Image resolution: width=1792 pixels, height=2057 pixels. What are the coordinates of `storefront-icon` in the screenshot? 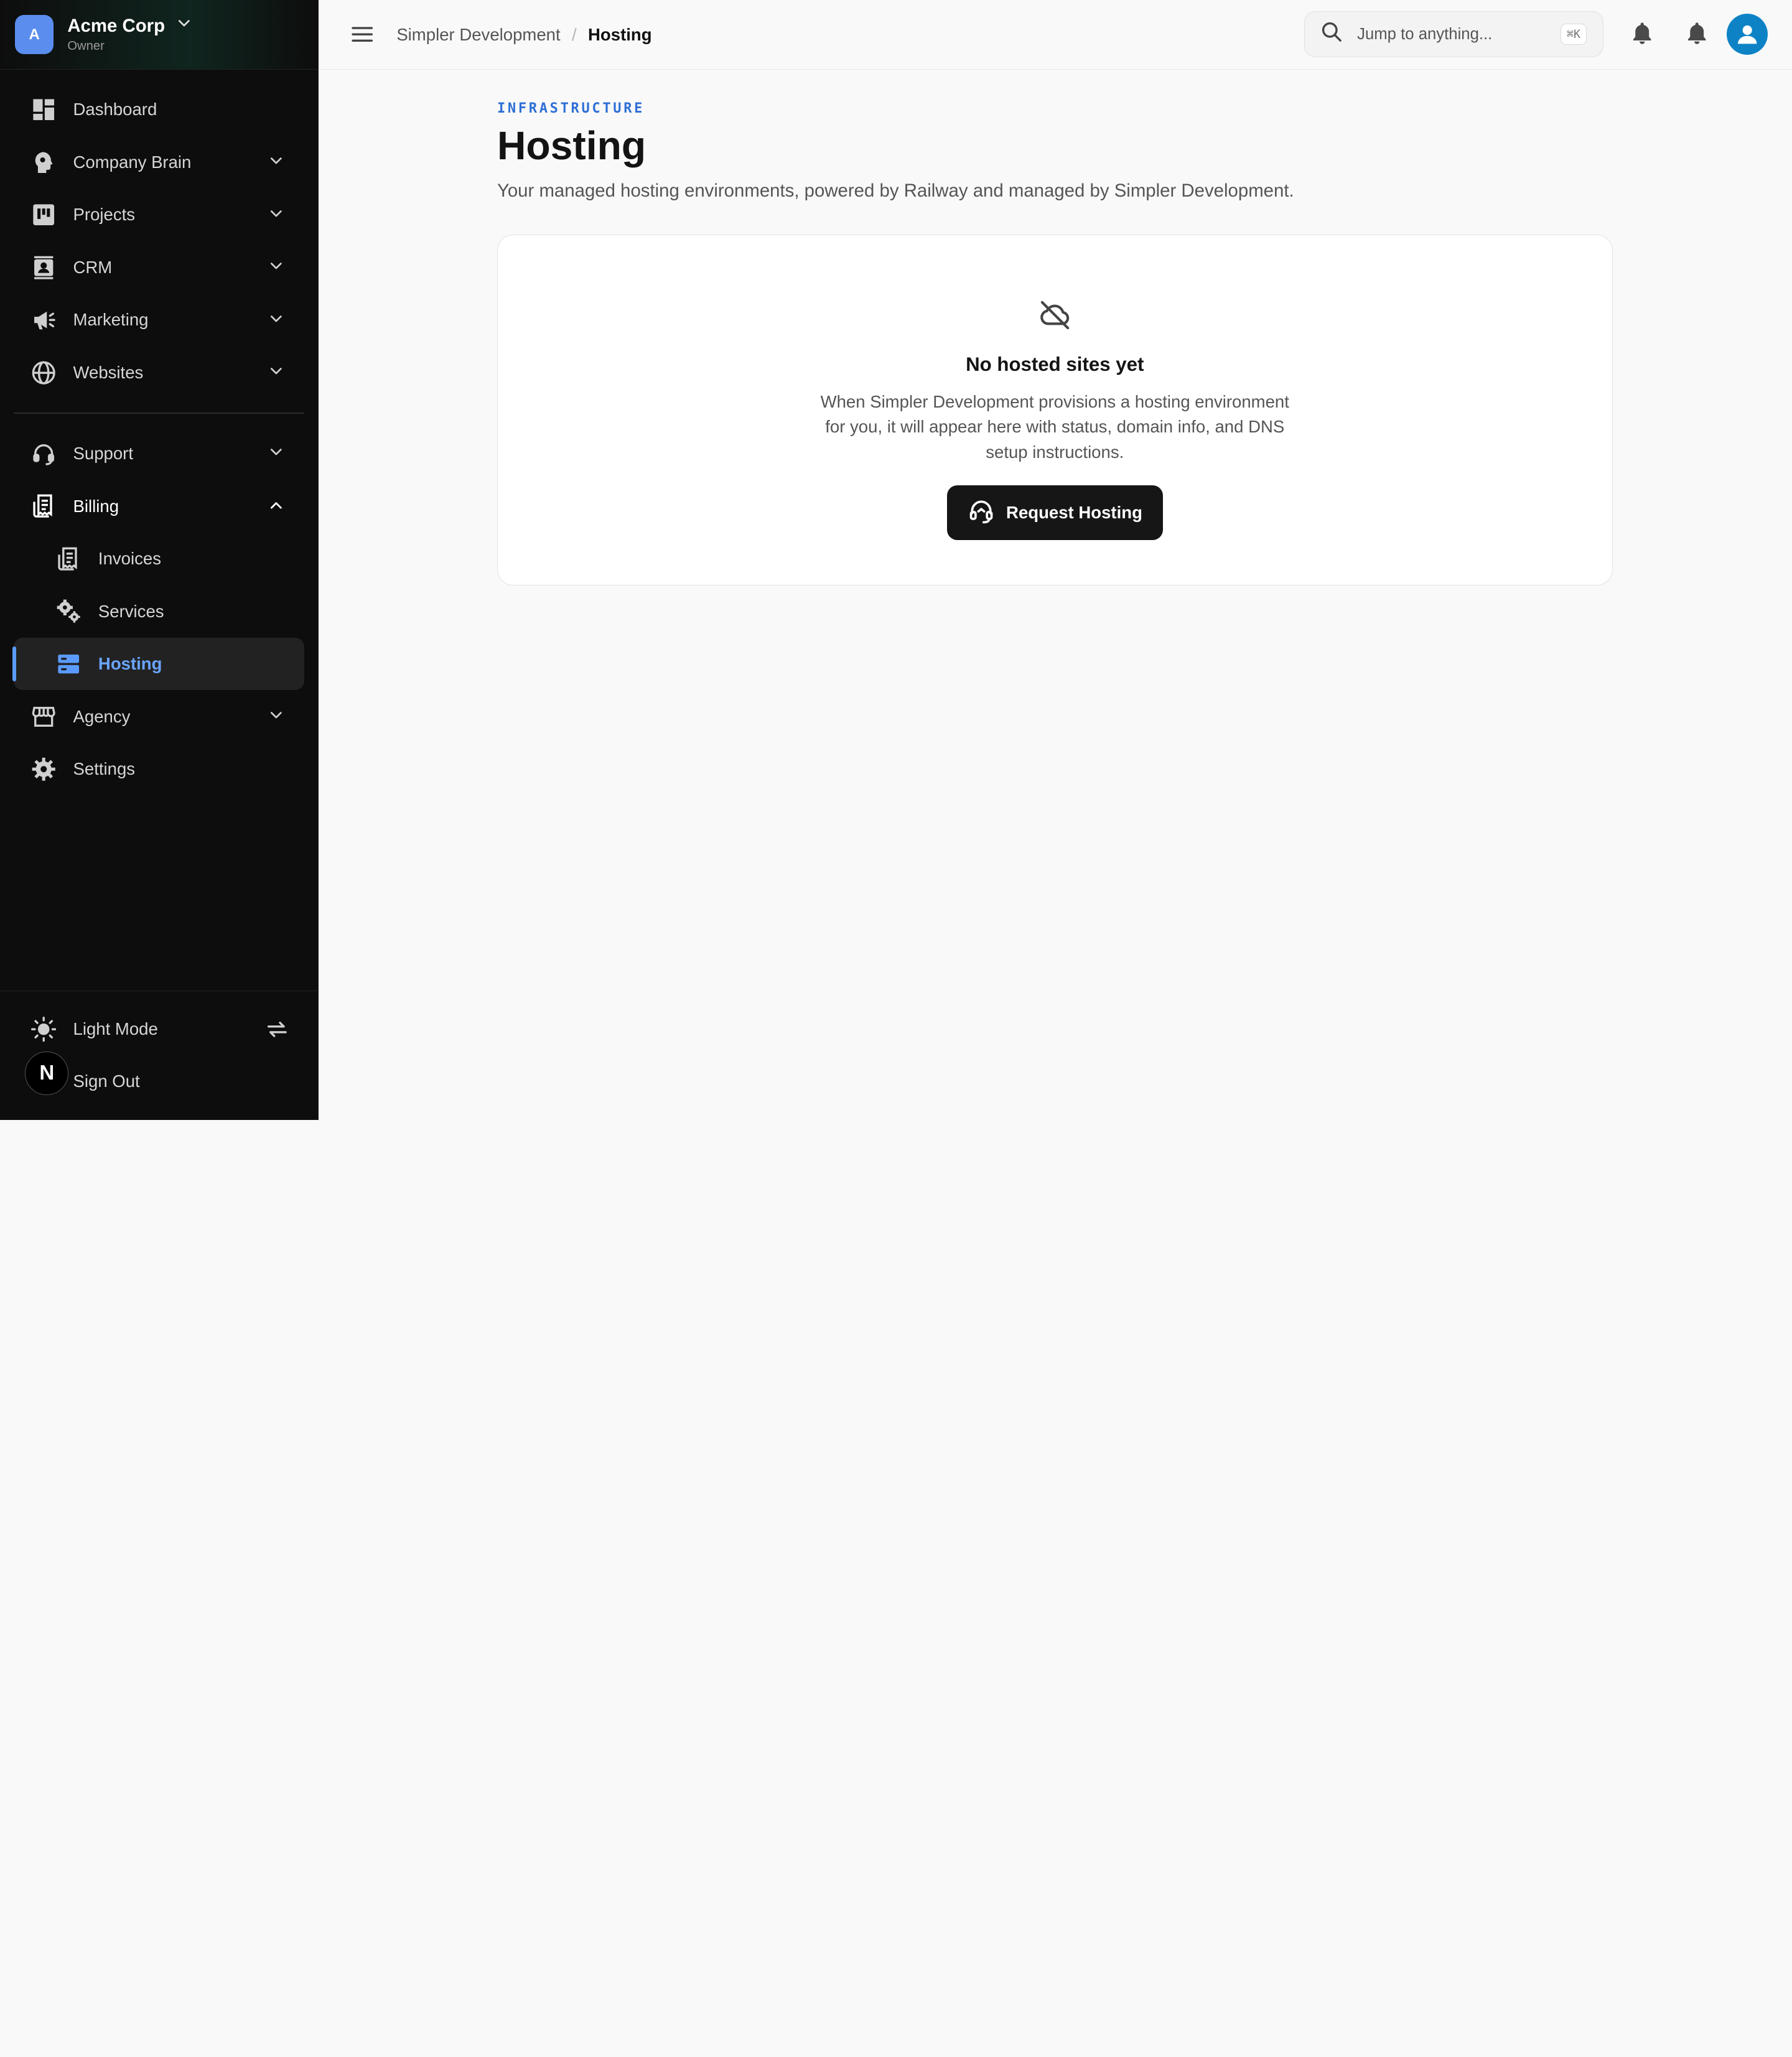 It's located at (44, 716).